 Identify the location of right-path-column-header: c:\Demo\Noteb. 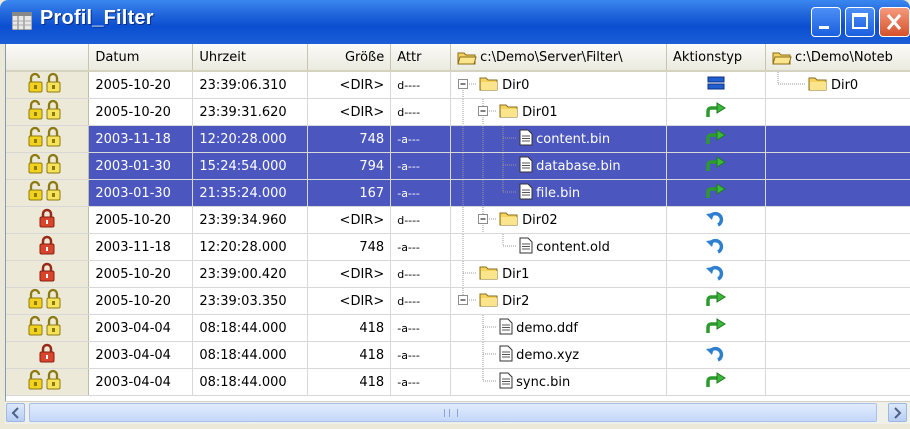
(837, 58).